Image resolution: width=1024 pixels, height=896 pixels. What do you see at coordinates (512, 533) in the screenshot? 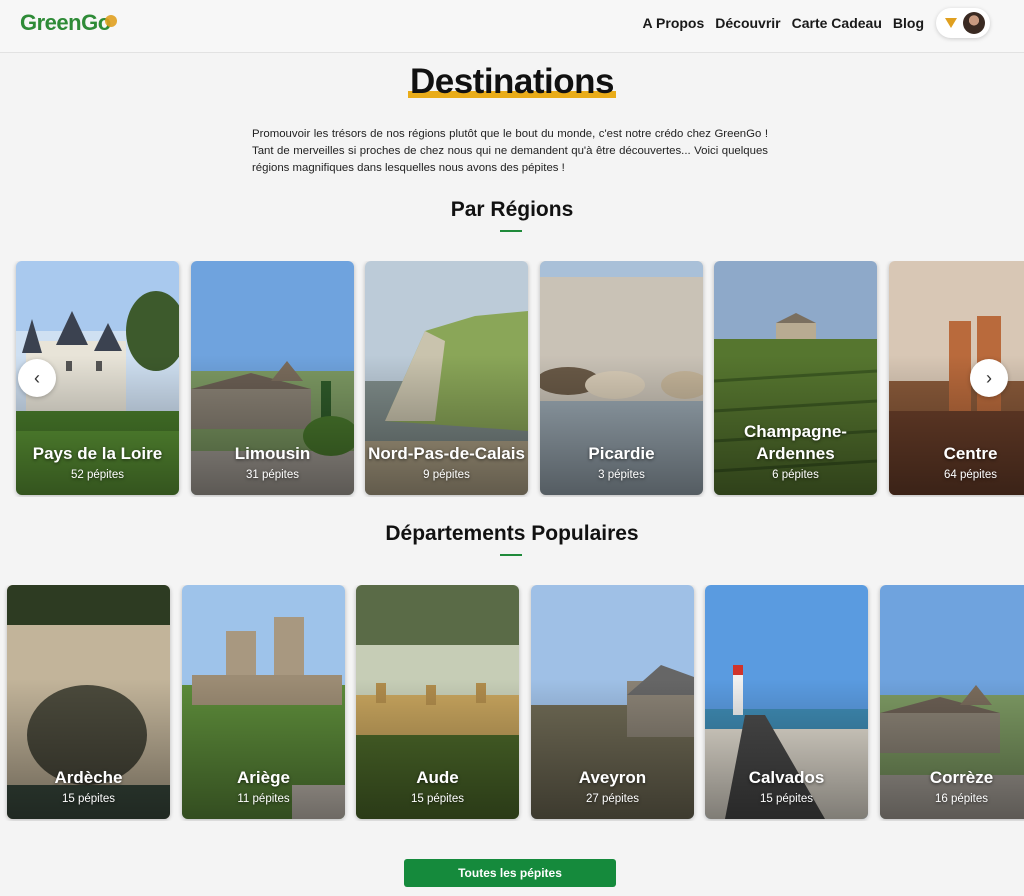
I see `departments-heading: Départements Populaires` at bounding box center [512, 533].